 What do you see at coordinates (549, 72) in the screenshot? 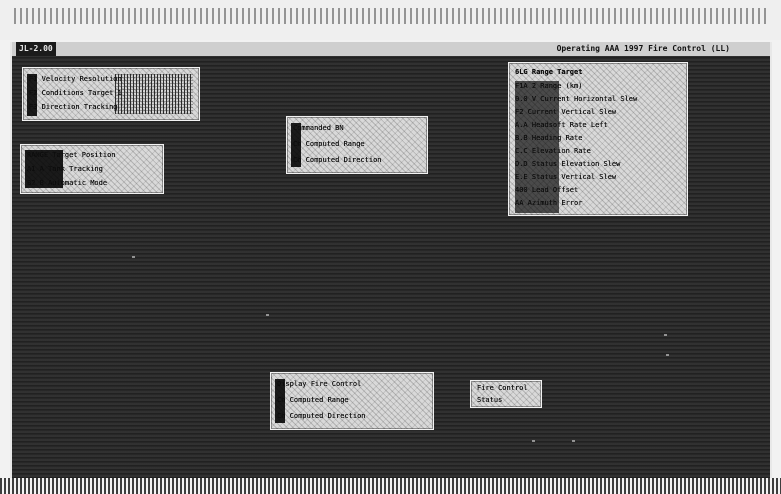
I see `panel-right-title: 6LG Range Target` at bounding box center [549, 72].